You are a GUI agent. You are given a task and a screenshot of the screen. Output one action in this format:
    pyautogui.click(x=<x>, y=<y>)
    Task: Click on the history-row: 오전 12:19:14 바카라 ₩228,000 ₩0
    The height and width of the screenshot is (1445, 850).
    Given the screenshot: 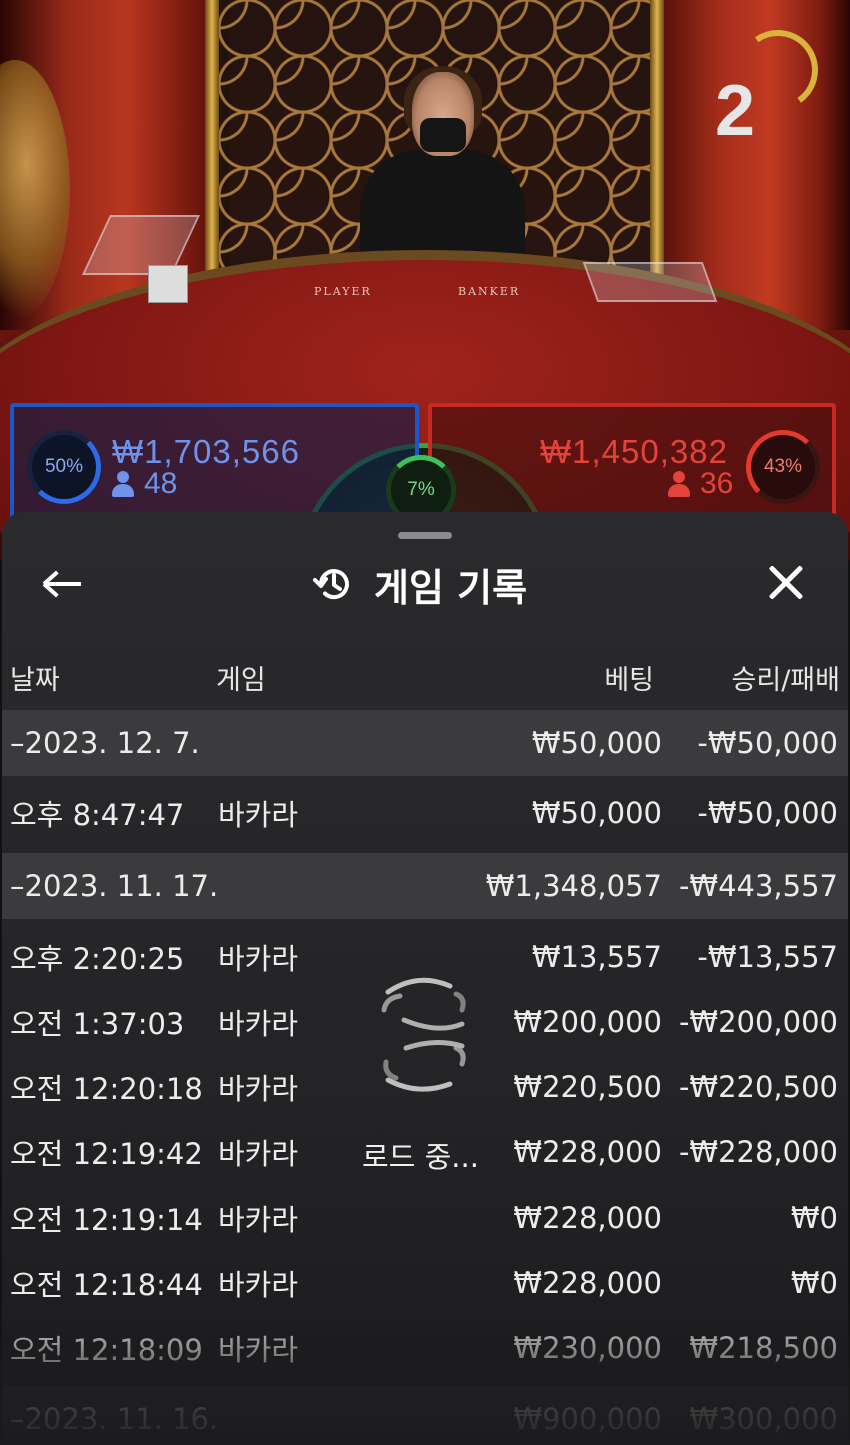 What is the action you would take?
    pyautogui.click(x=425, y=1218)
    